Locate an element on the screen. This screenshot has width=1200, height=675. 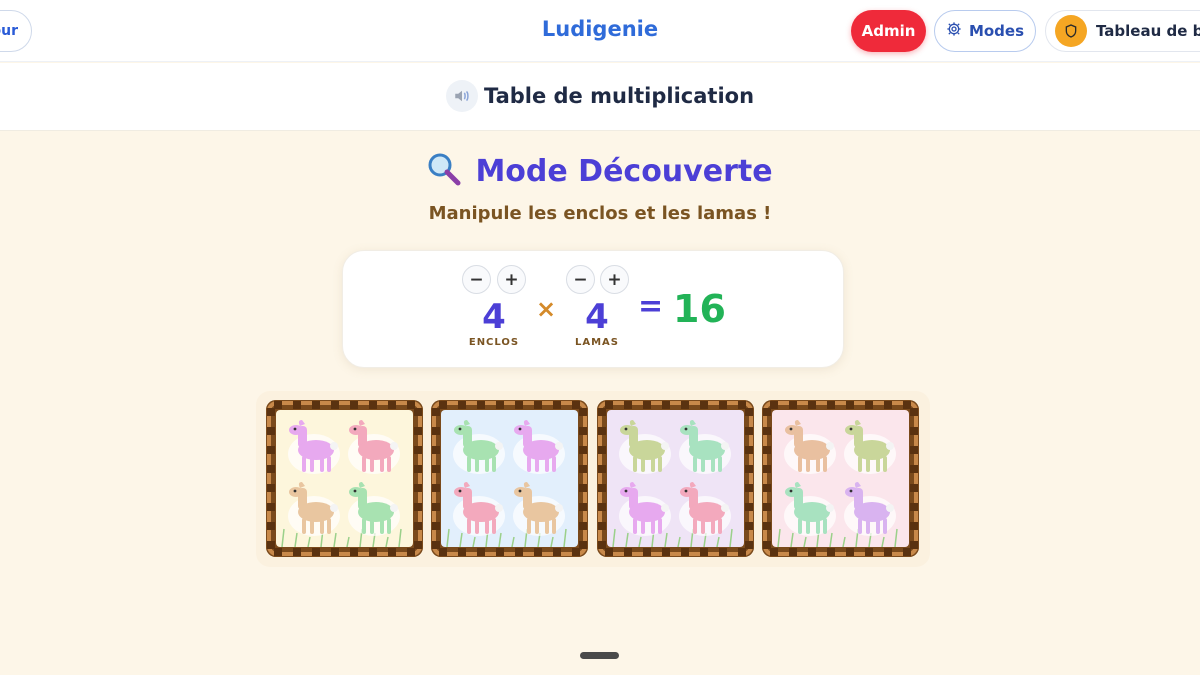
dashboard-button-label: Tableau de bo is located at coordinates (1148, 31).